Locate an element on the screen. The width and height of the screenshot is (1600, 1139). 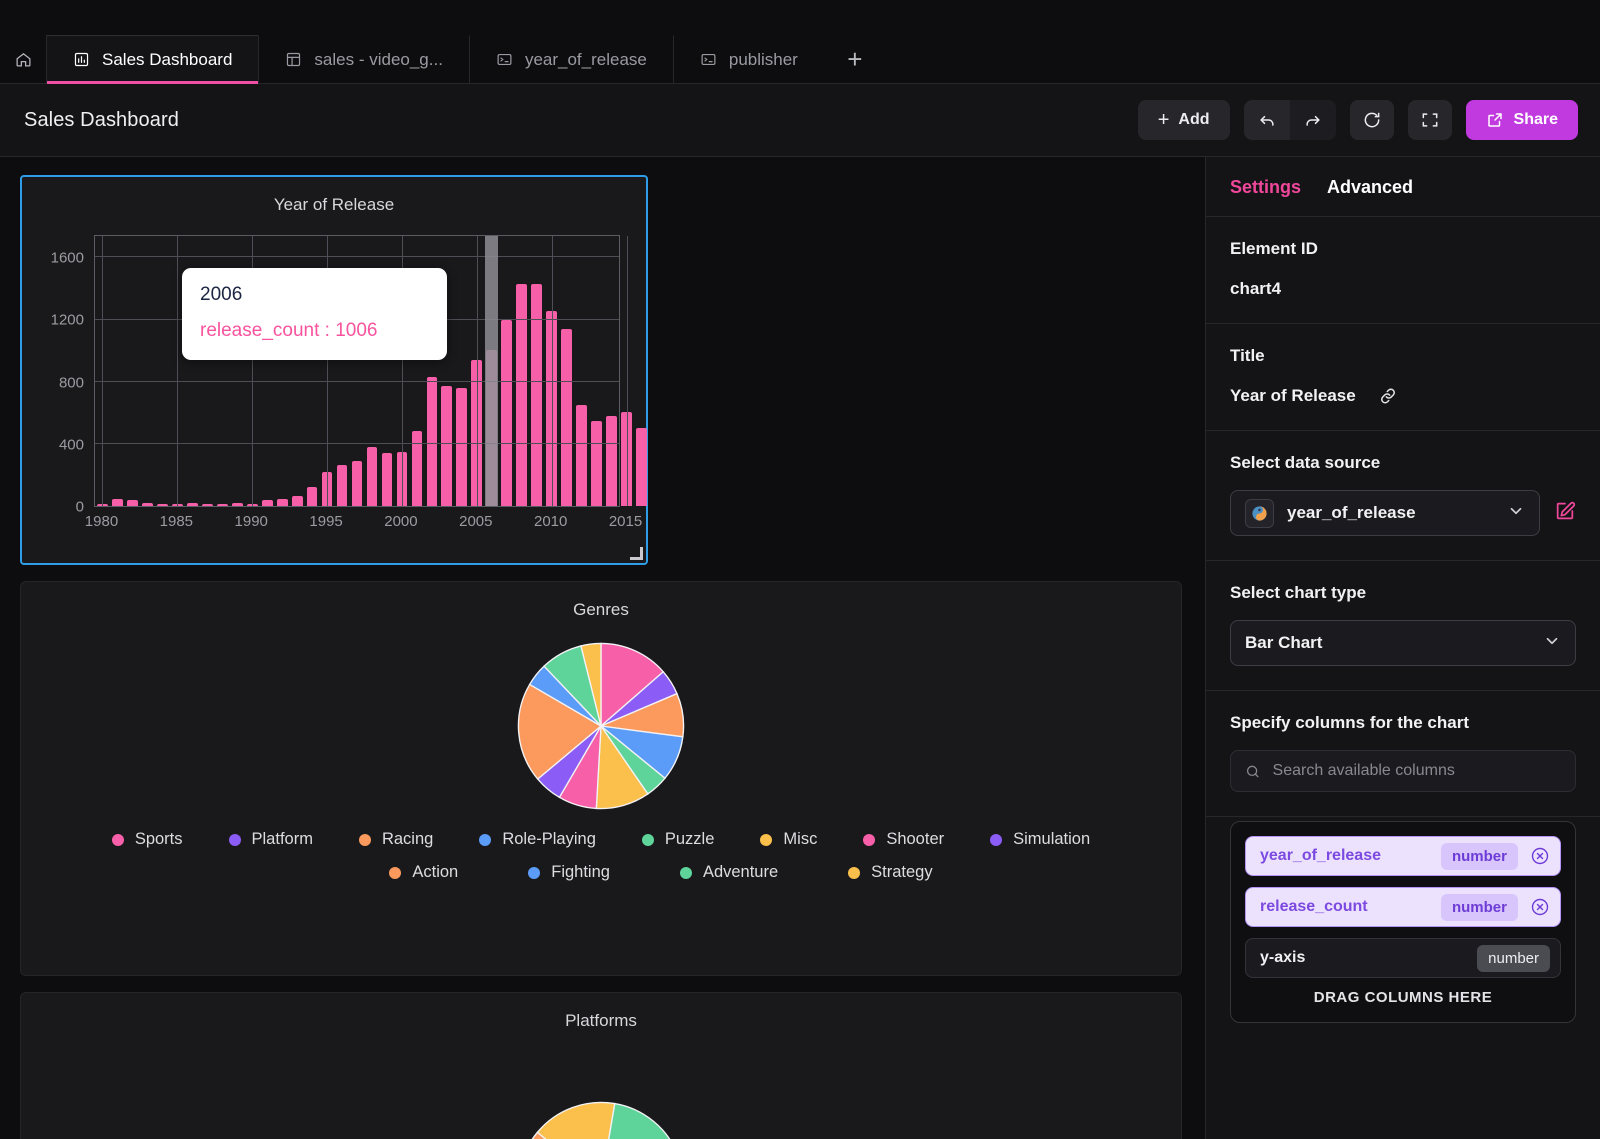
tab-settings: Settings is located at coordinates (1265, 187).